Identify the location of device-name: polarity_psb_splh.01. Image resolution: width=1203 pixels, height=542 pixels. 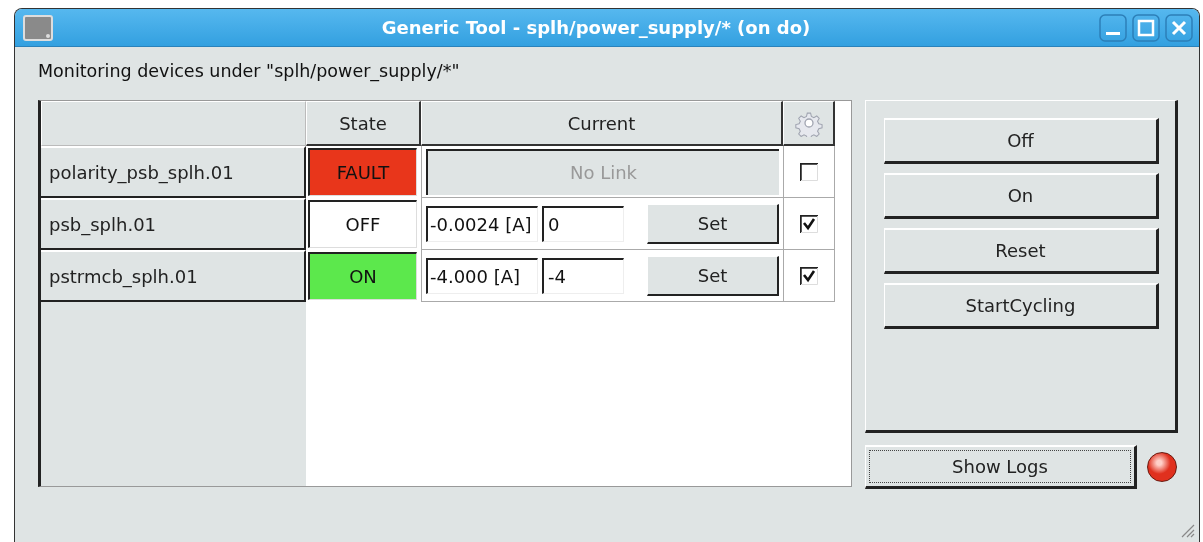
(173, 172).